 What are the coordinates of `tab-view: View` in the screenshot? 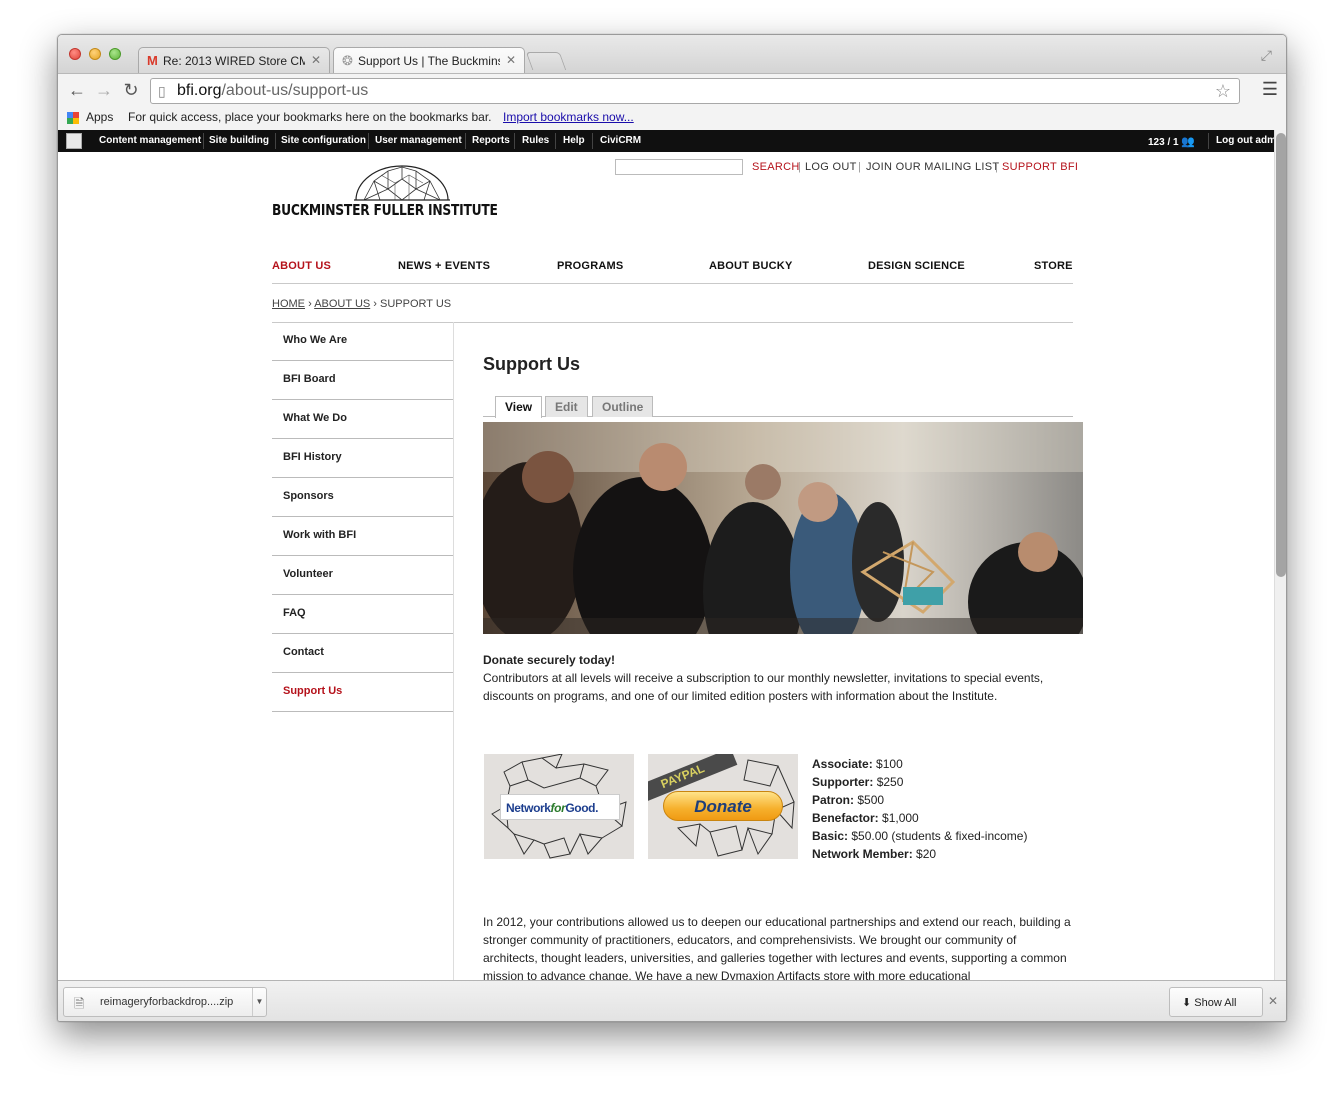 It's located at (519, 407).